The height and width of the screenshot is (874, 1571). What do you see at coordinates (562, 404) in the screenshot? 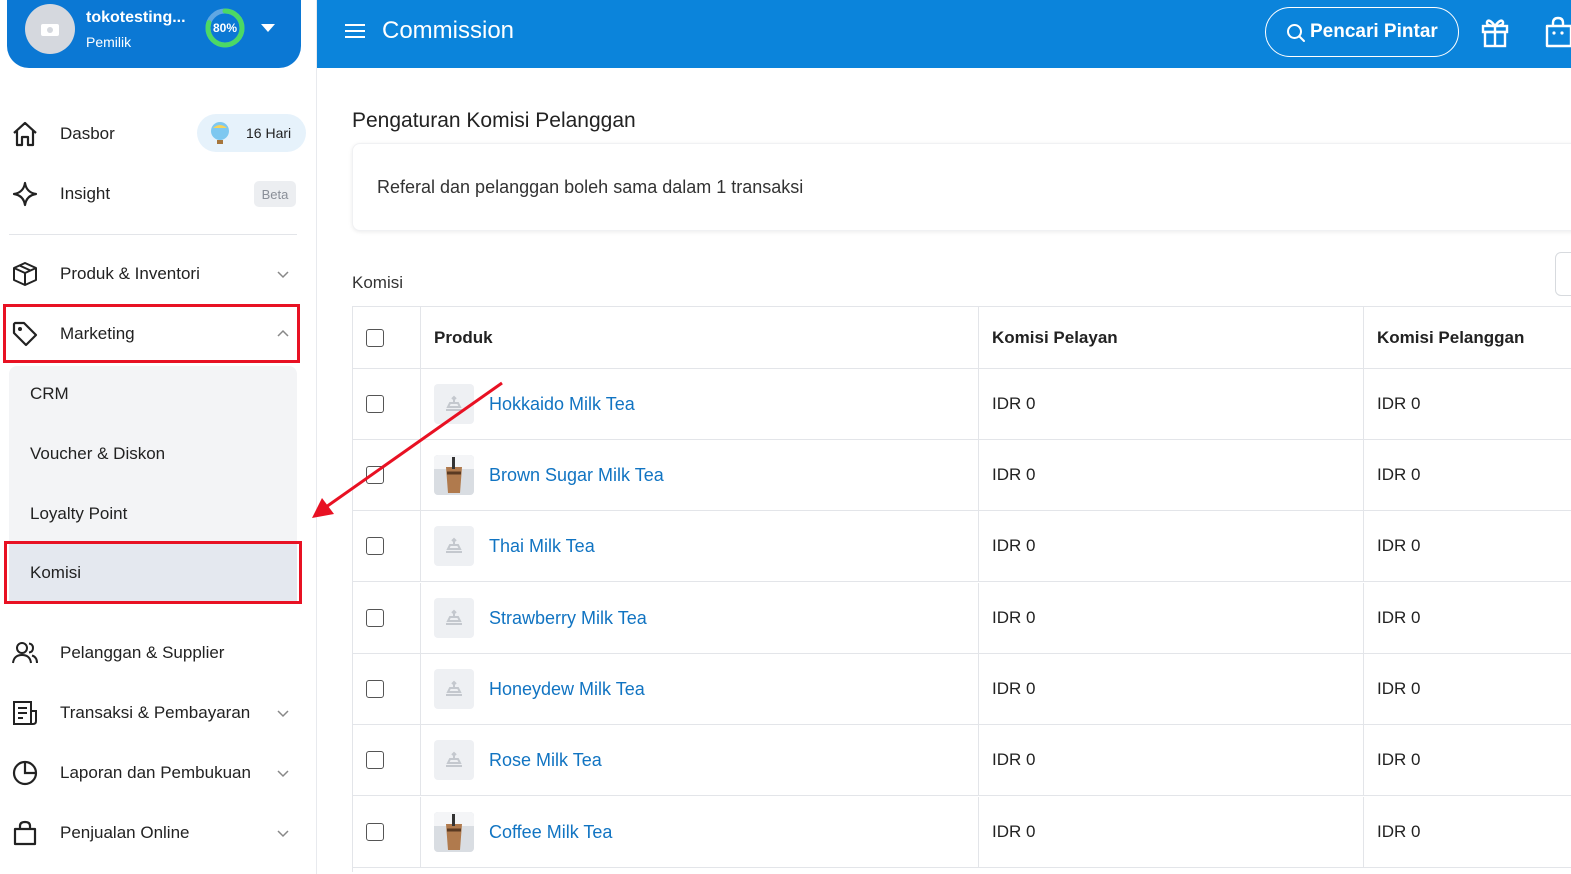
I see `product-name-link: Hokkaido Milk Tea` at bounding box center [562, 404].